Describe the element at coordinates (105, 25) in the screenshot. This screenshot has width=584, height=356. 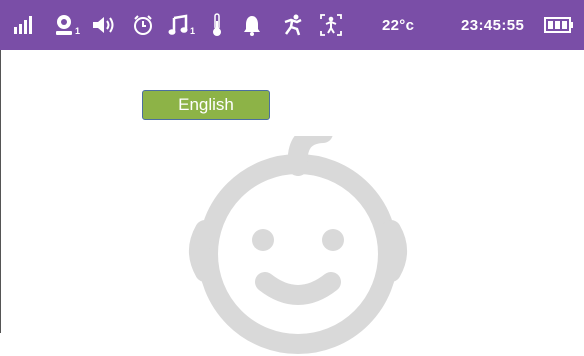
I see `speaker-volume-icon` at that location.